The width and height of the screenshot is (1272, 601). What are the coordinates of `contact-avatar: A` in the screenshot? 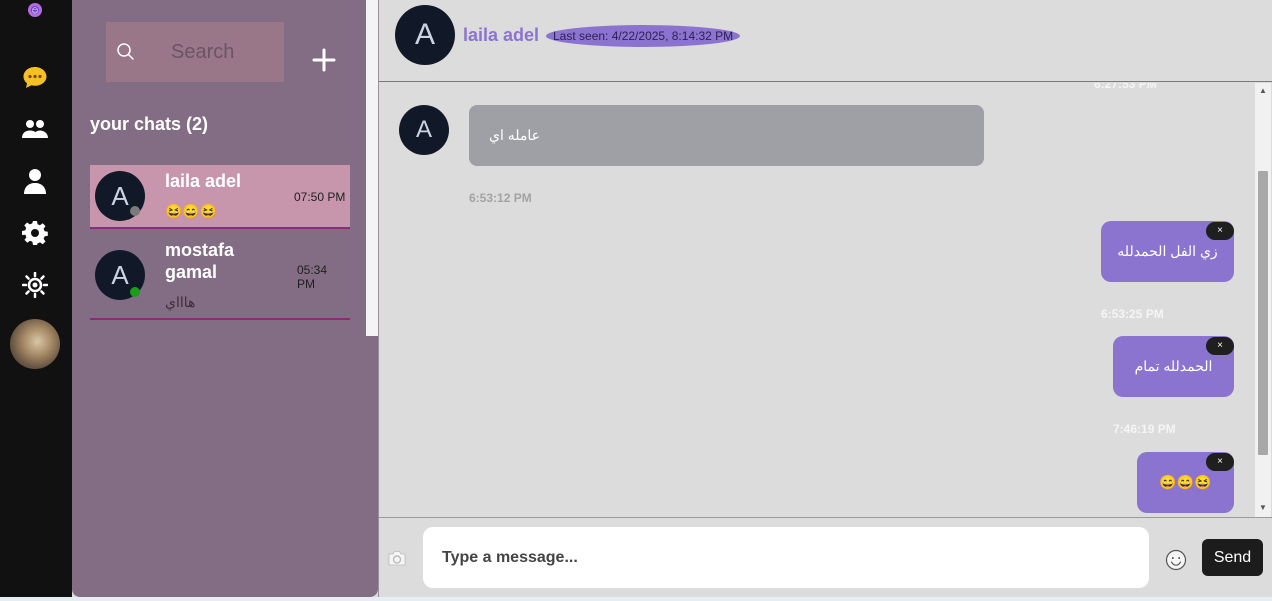 It's located at (425, 35).